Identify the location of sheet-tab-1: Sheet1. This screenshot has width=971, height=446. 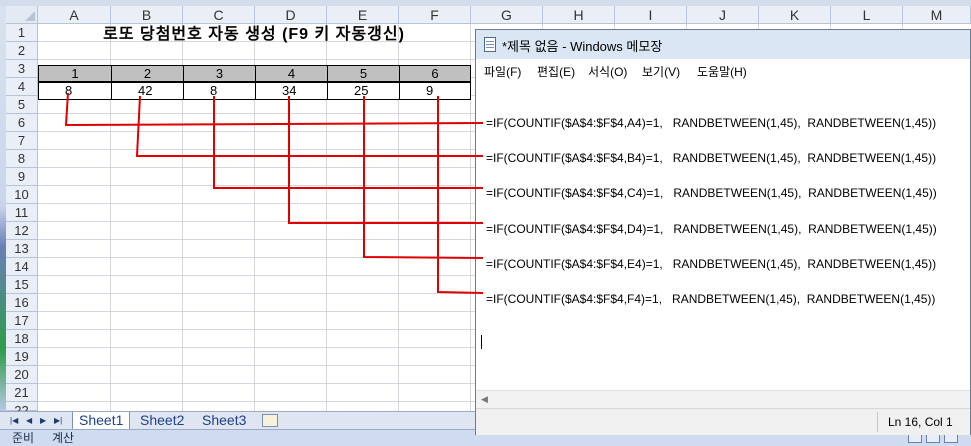
(101, 420).